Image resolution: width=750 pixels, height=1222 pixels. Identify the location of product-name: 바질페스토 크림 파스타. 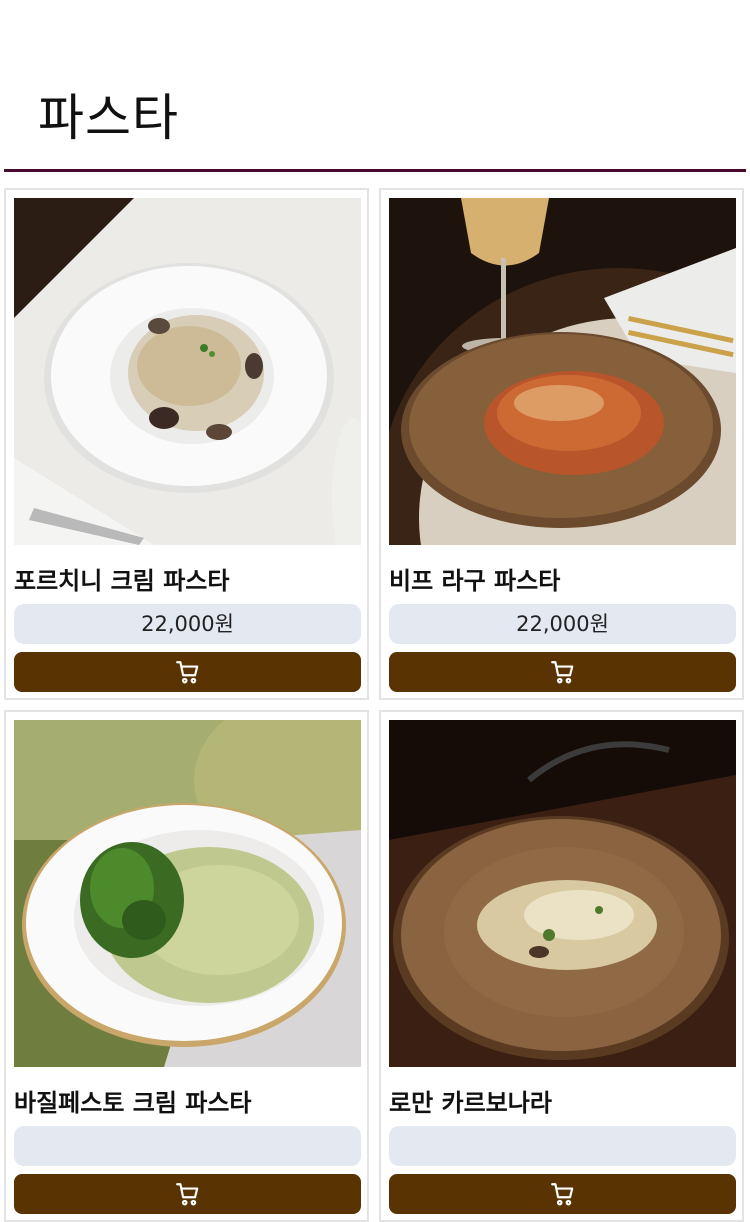
(133, 1103).